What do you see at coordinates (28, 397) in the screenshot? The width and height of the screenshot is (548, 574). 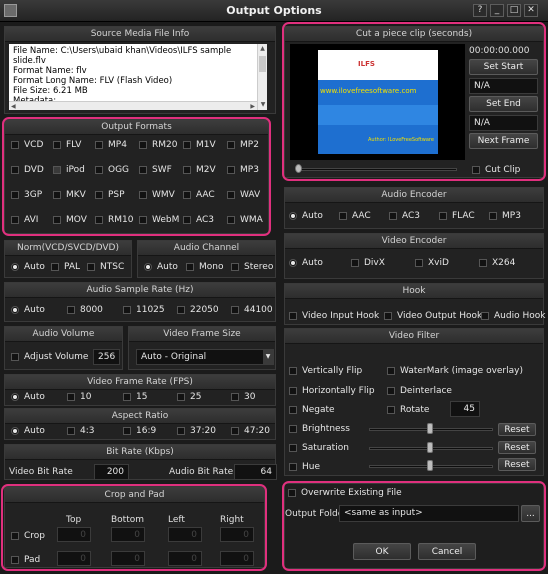 I see `fps-auto-radio: Auto` at bounding box center [28, 397].